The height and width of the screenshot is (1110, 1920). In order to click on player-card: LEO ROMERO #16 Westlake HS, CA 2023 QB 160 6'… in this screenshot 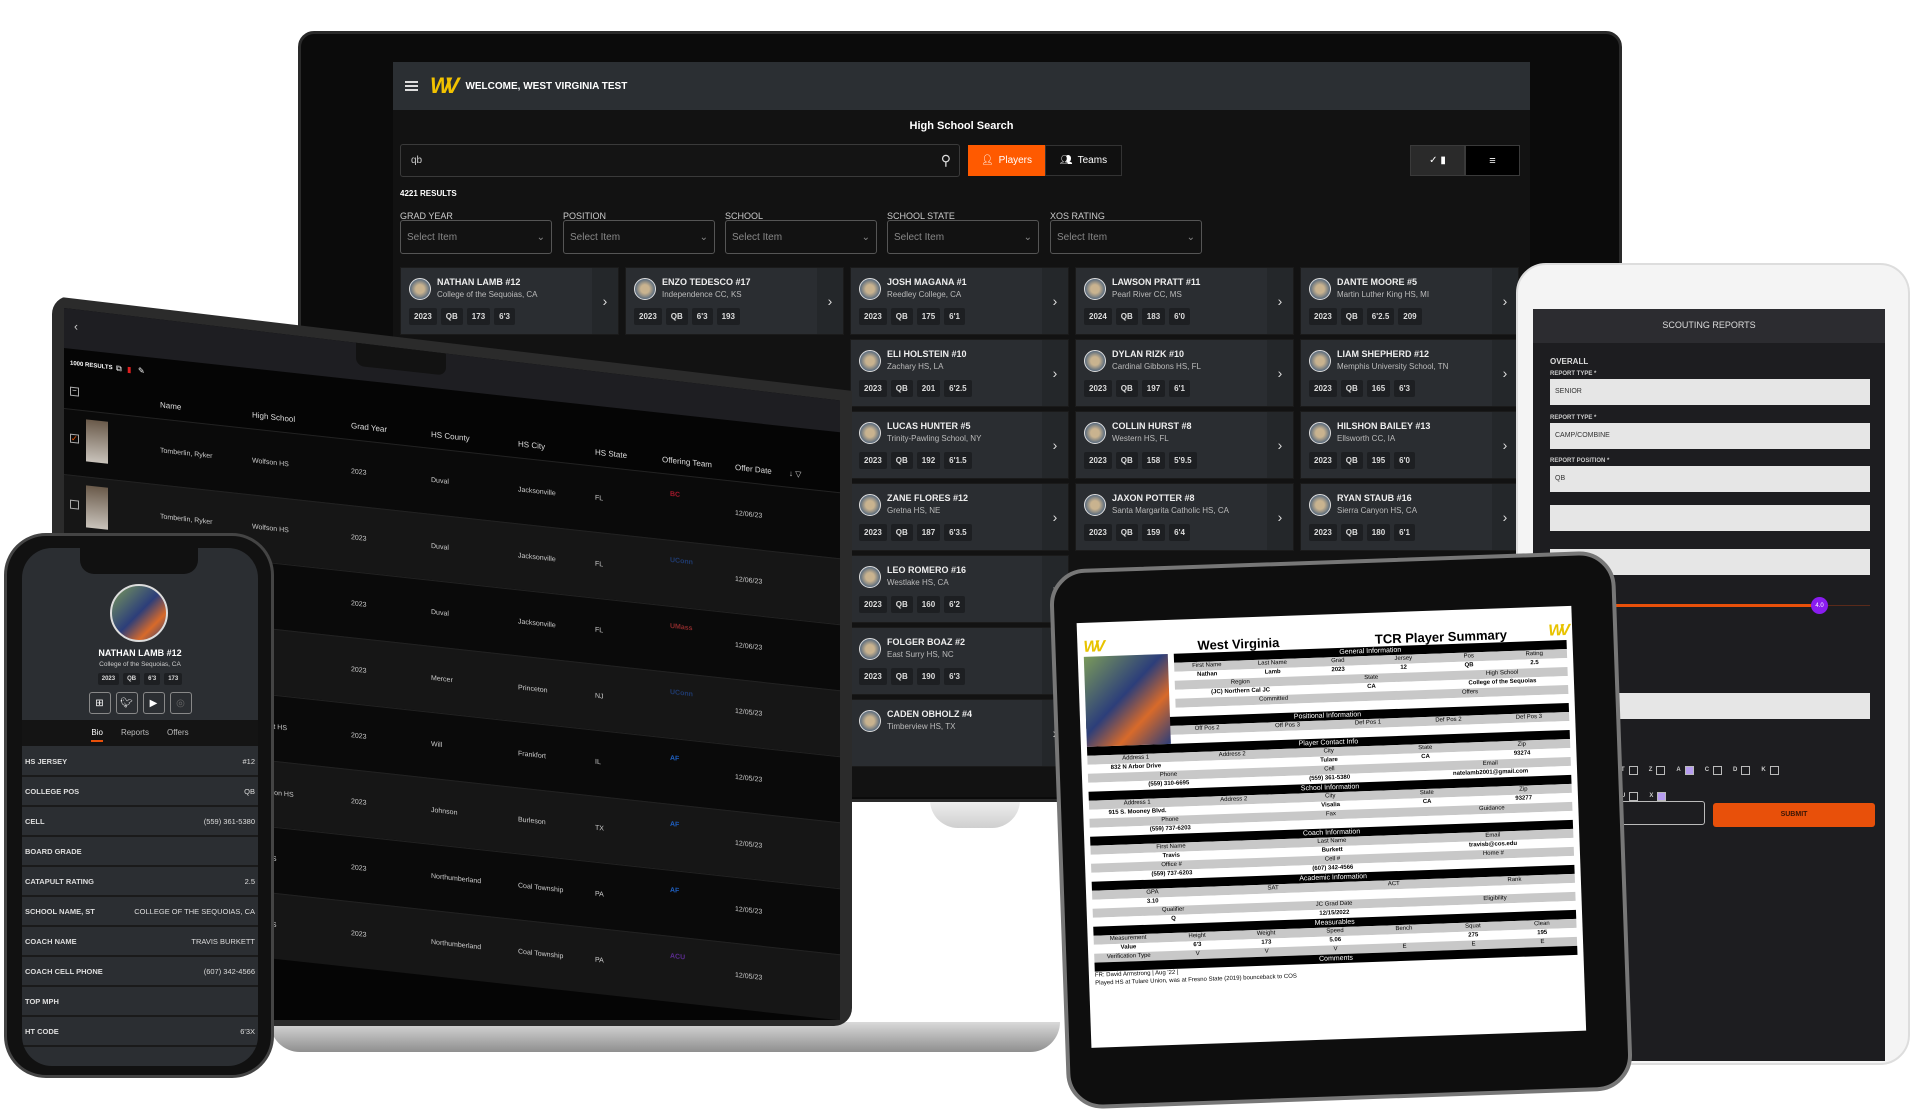, I will do `click(959, 589)`.